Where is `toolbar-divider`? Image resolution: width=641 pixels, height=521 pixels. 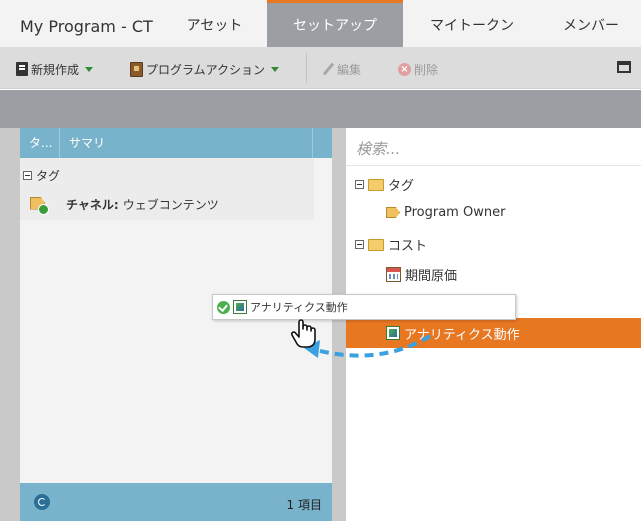 toolbar-divider is located at coordinates (306, 68).